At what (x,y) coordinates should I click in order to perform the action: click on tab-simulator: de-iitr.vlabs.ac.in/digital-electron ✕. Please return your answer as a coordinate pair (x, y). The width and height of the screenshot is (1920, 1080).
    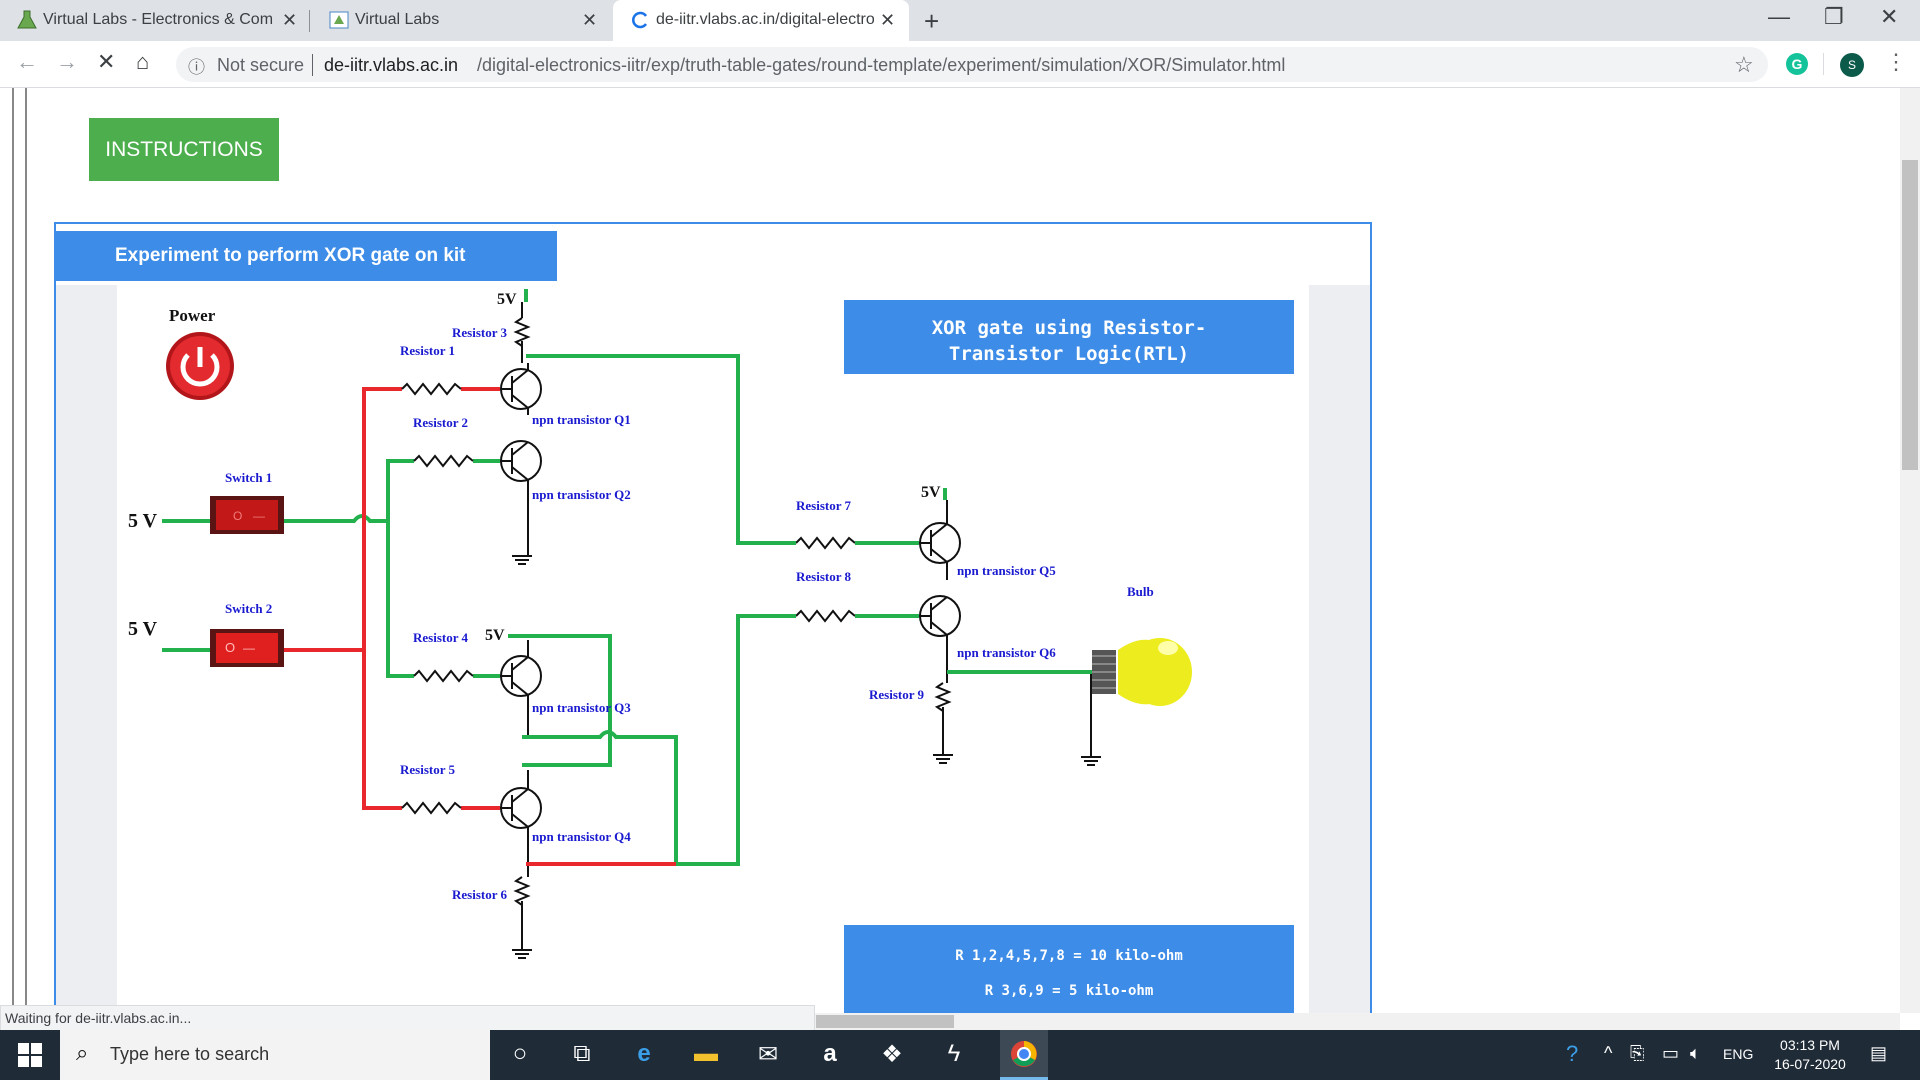
    Looking at the image, I should click on (761, 20).